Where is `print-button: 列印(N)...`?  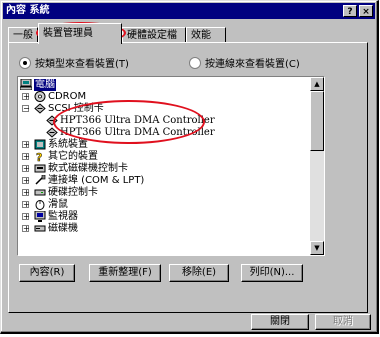 print-button: 列印(N)... is located at coordinates (272, 273).